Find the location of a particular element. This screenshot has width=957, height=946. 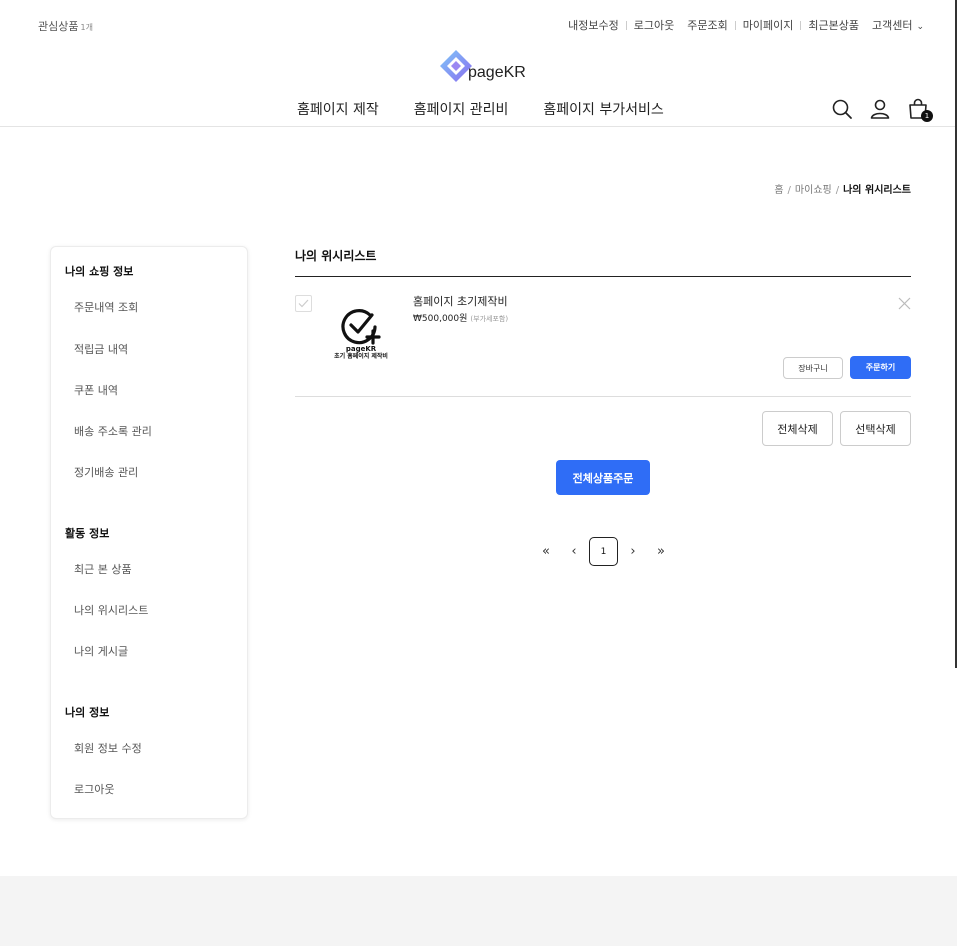

order-all-button: 전체상품주문 is located at coordinates (603, 477).